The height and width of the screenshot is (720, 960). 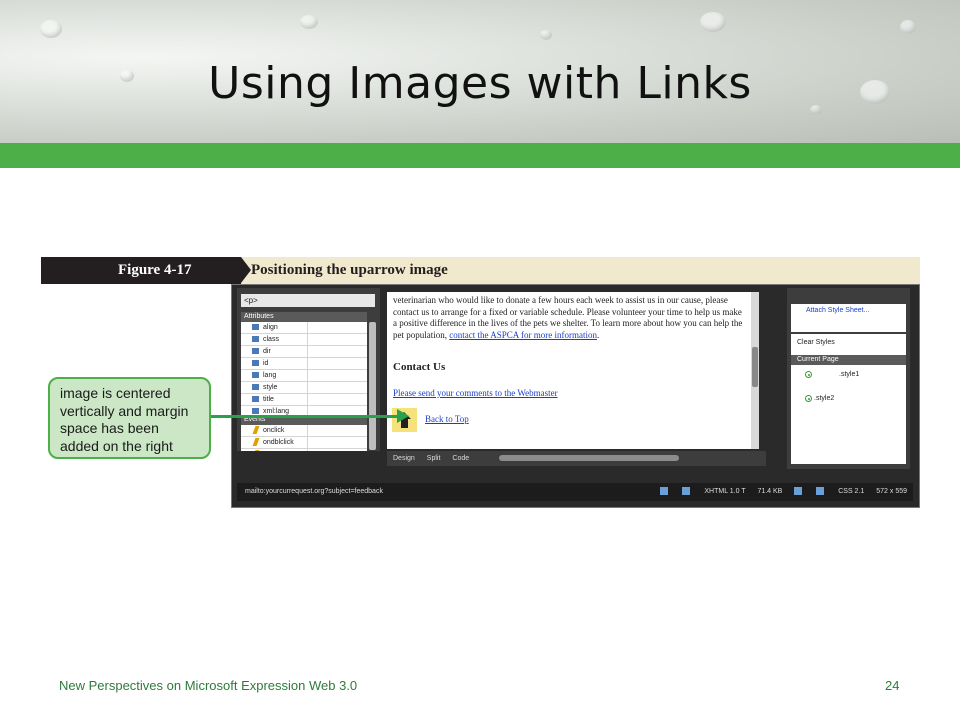 What do you see at coordinates (304, 317) in the screenshot?
I see `attributes-header: Attributes` at bounding box center [304, 317].